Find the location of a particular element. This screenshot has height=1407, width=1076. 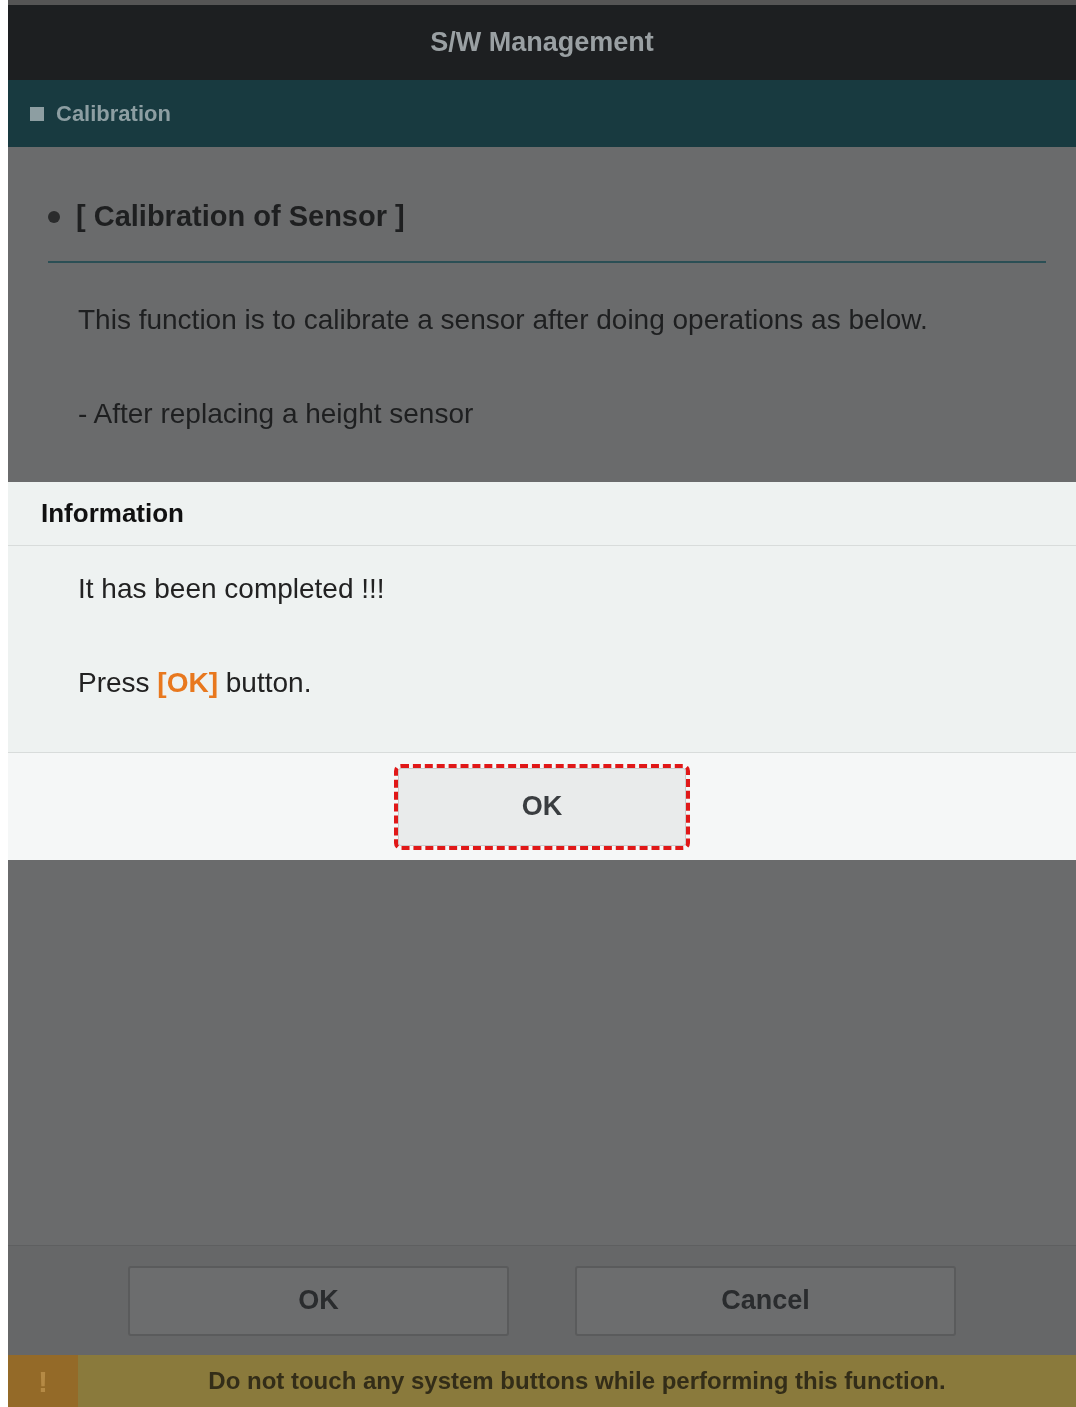

dialog-message: It has been completed !!! is located at coordinates (232, 589).